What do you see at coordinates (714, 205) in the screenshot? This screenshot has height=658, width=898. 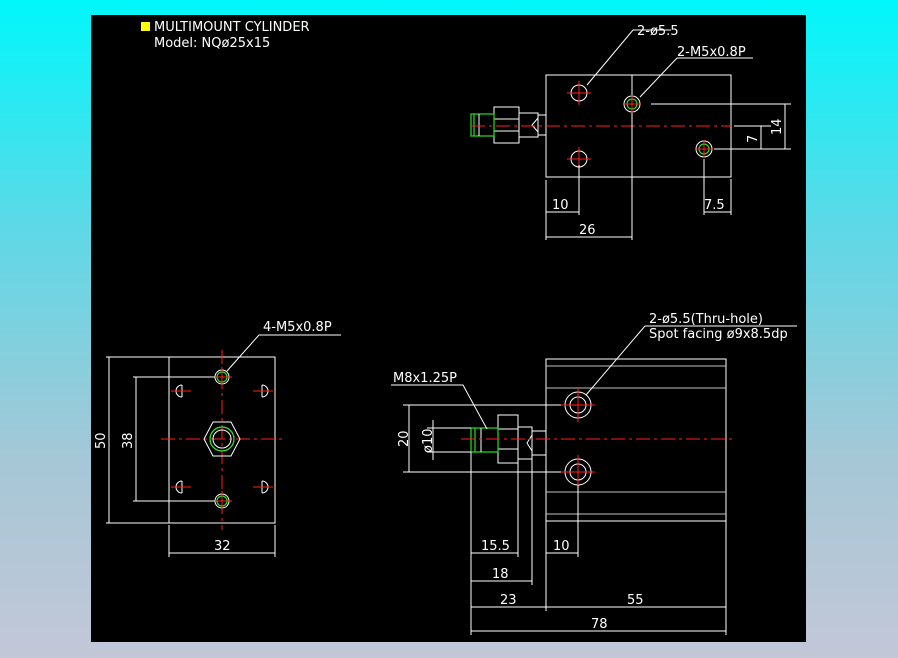 I see `top-view-dim-7-5: 7.5` at bounding box center [714, 205].